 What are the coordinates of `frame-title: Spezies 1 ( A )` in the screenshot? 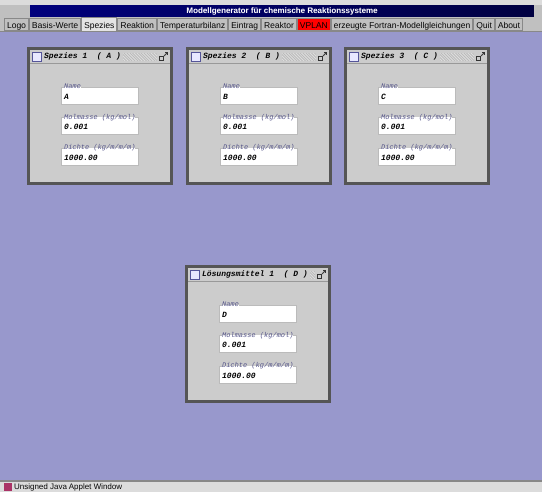 It's located at (82, 56).